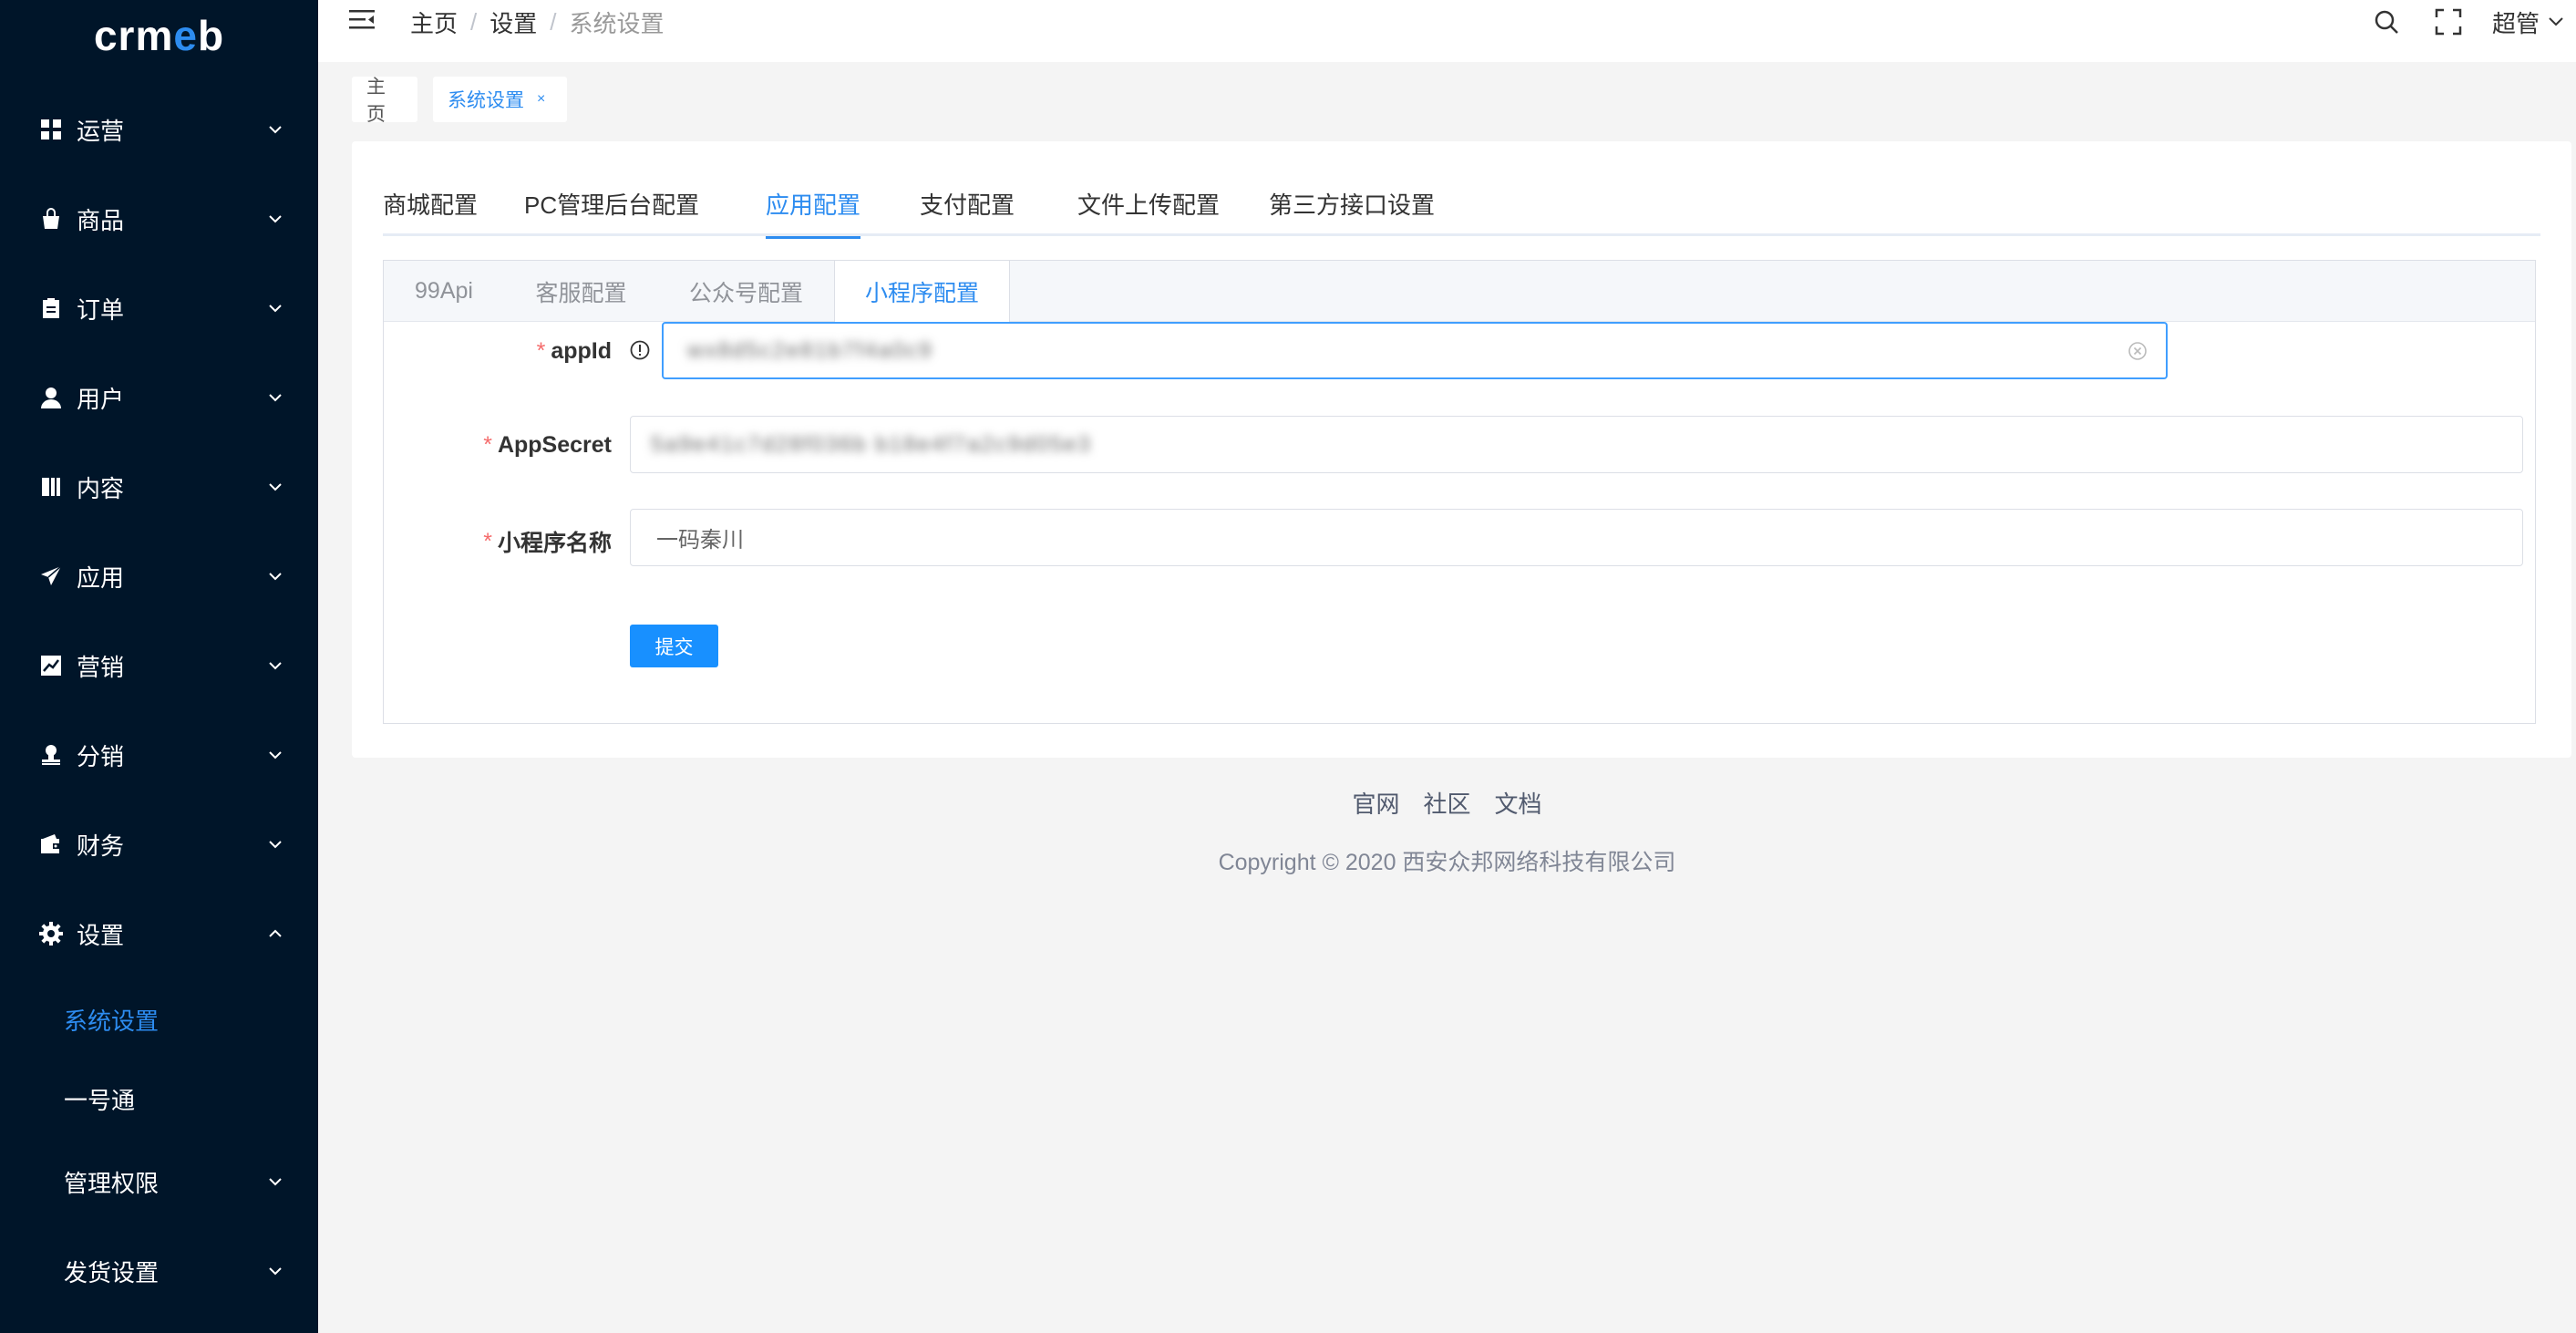 The image size is (2576, 1333). What do you see at coordinates (361, 20) in the screenshot?
I see `menu-collapse-icon` at bounding box center [361, 20].